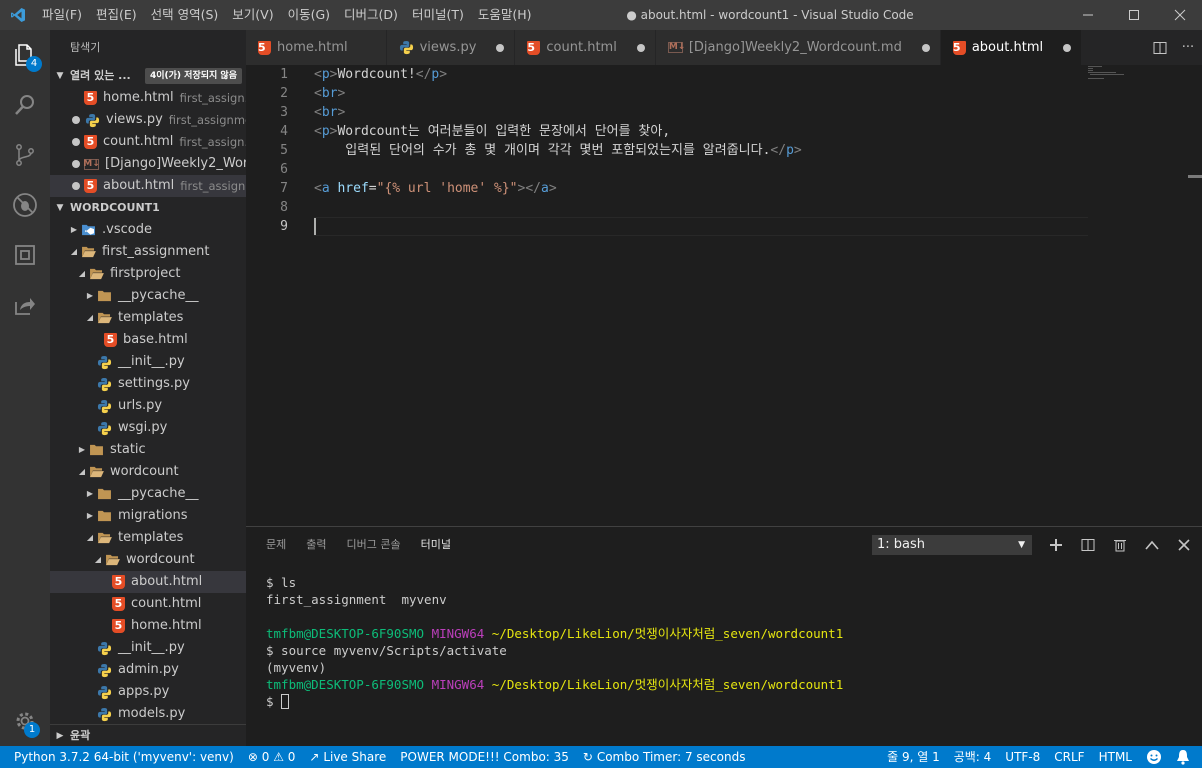 The image size is (1202, 768). I want to click on panel-tab: 디버그 콘솔, so click(374, 544).